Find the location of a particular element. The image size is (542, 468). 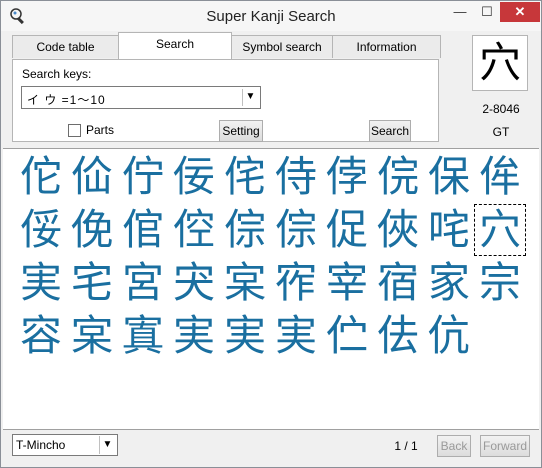

close-button: ✕ is located at coordinates (520, 12).